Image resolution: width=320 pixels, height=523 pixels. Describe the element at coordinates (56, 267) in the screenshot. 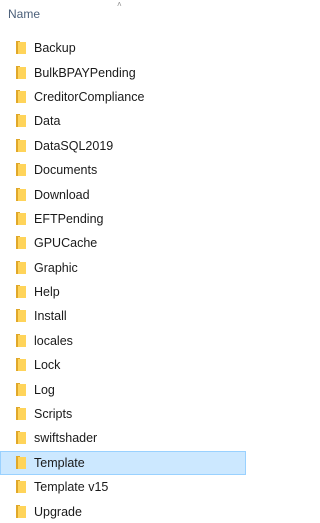

I see `folder-name: Graphic` at that location.